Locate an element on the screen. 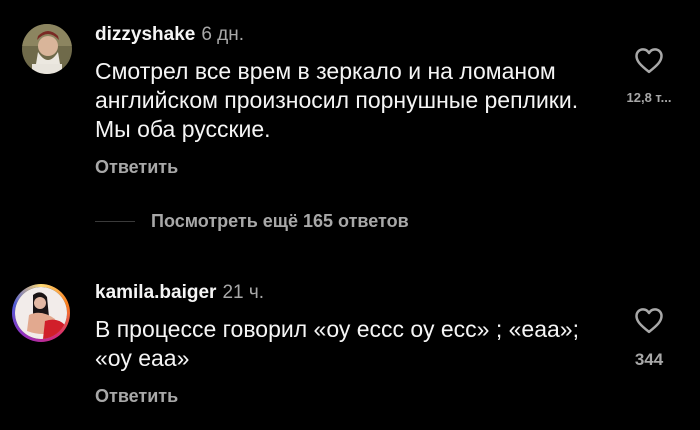  comment-time: 6 дн. is located at coordinates (223, 34).